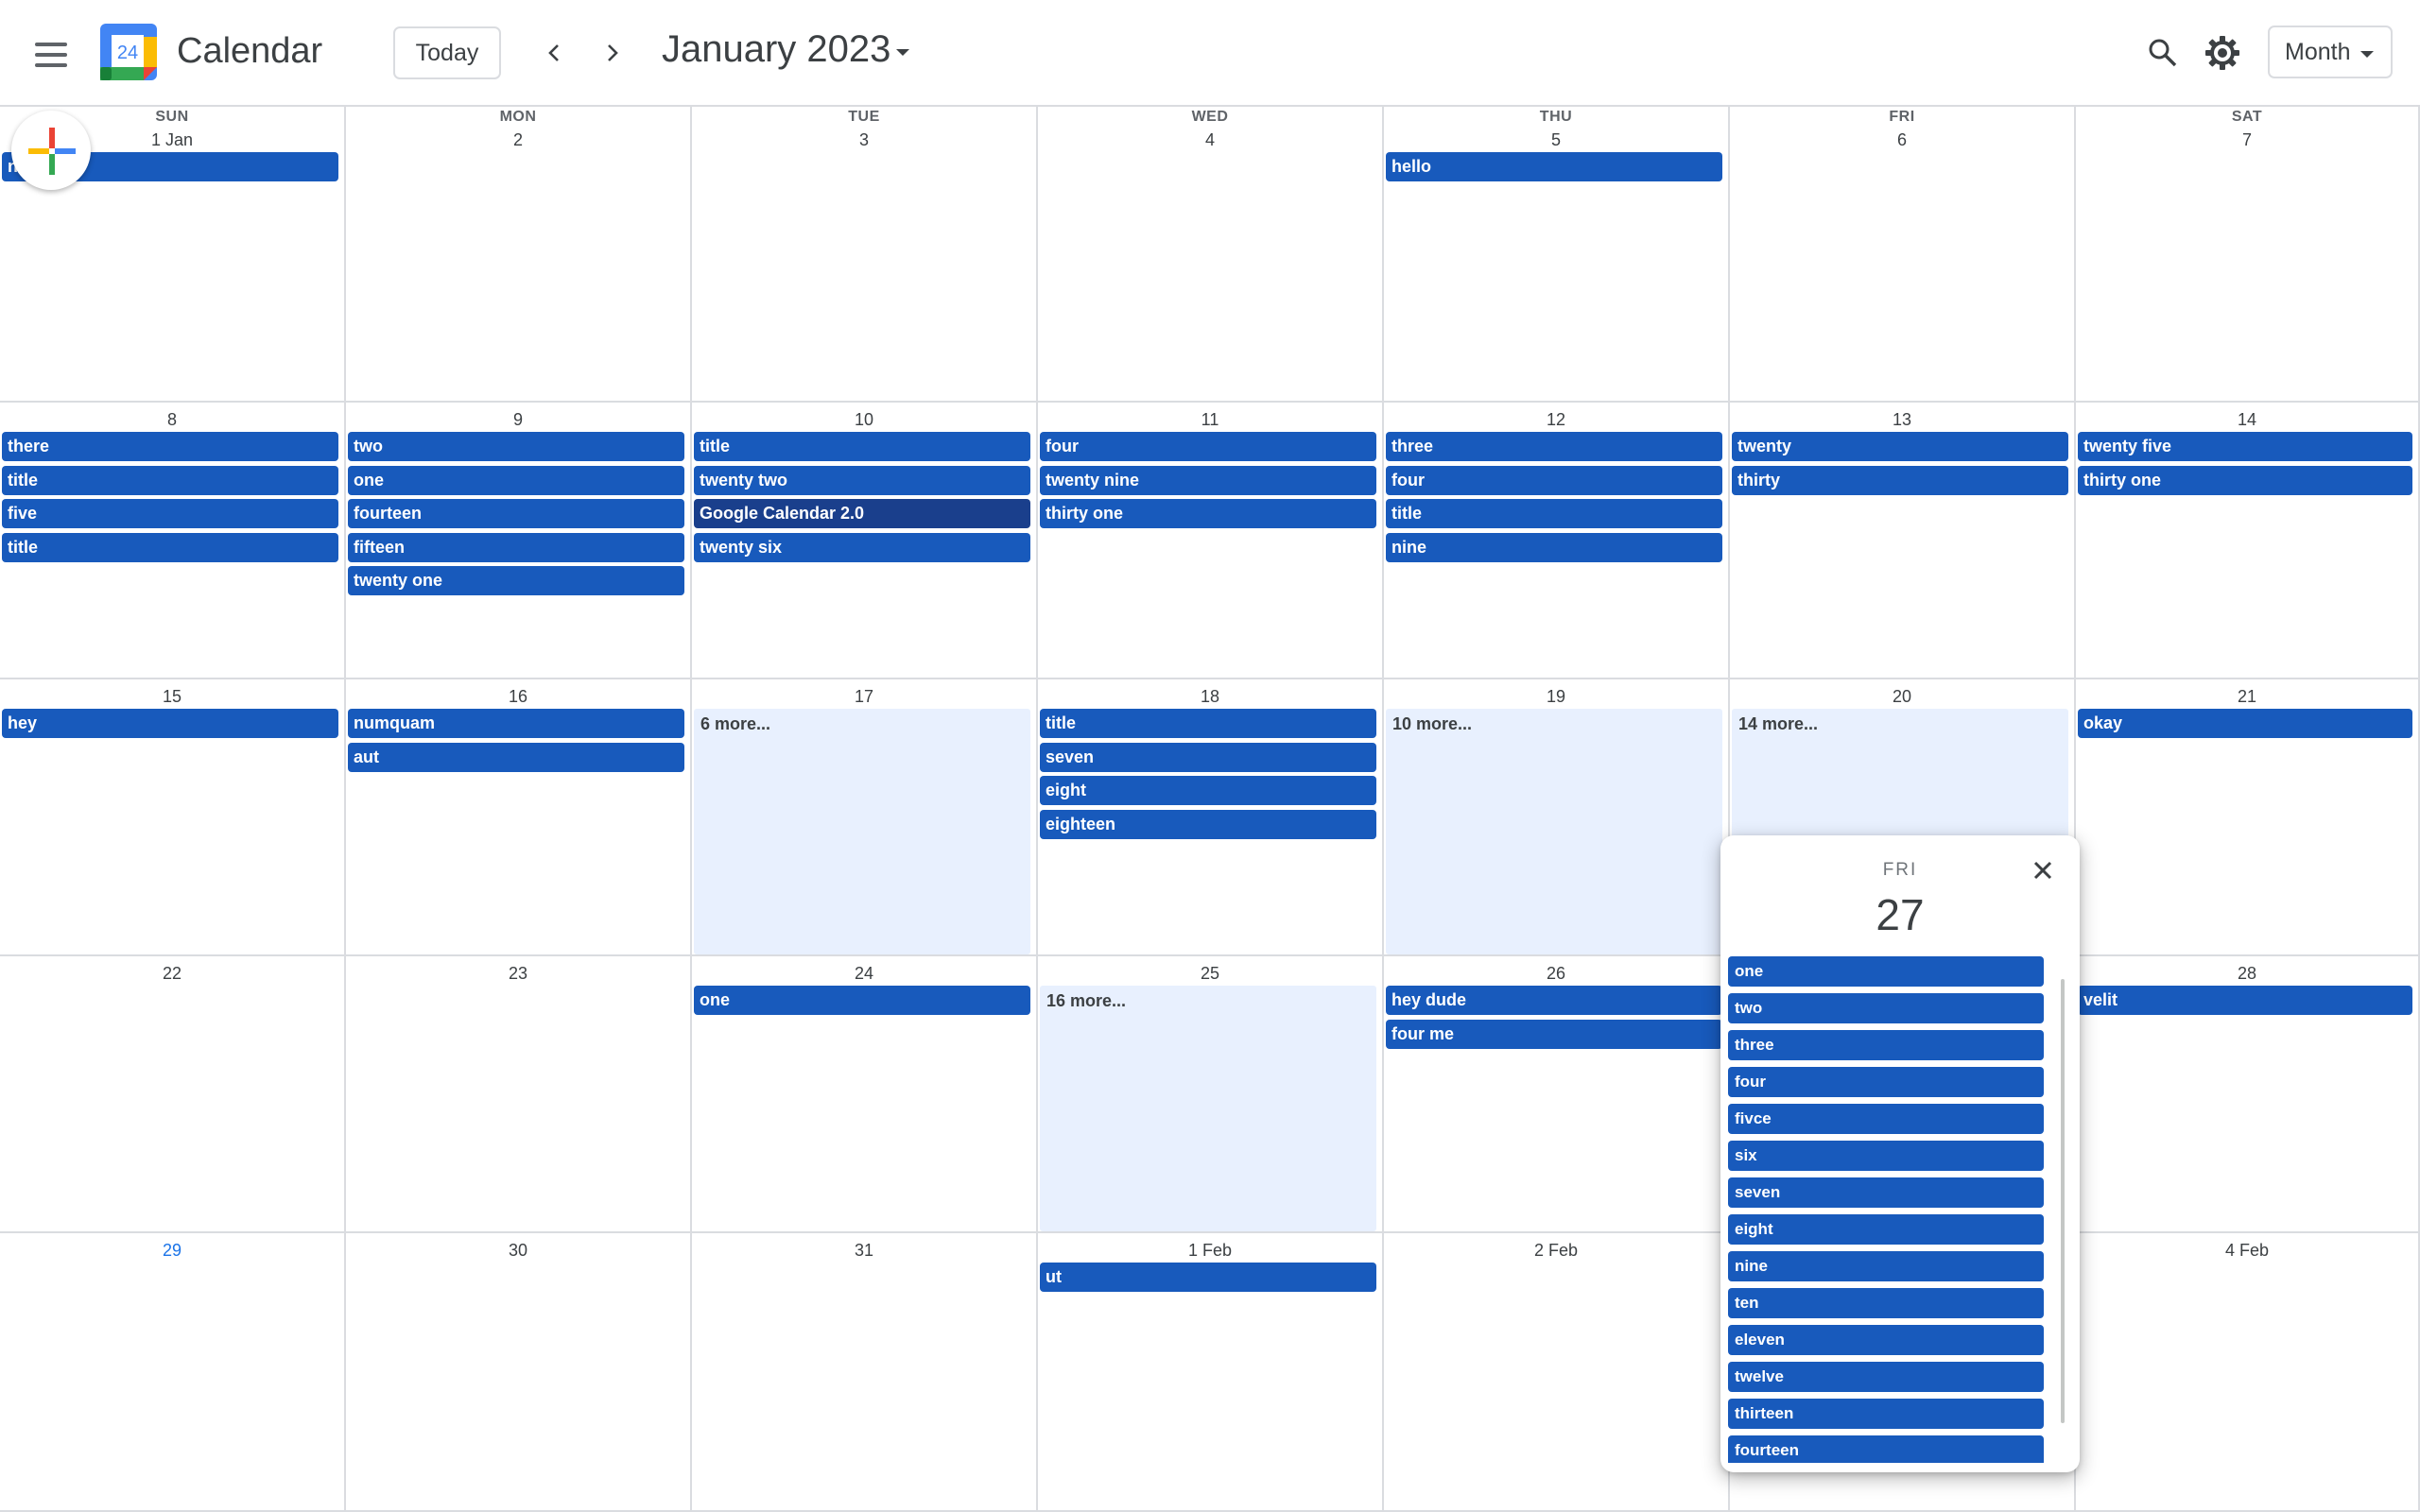 The width and height of the screenshot is (2420, 1512). Describe the element at coordinates (1886, 1303) in the screenshot. I see `popover-event-chip: ten` at that location.